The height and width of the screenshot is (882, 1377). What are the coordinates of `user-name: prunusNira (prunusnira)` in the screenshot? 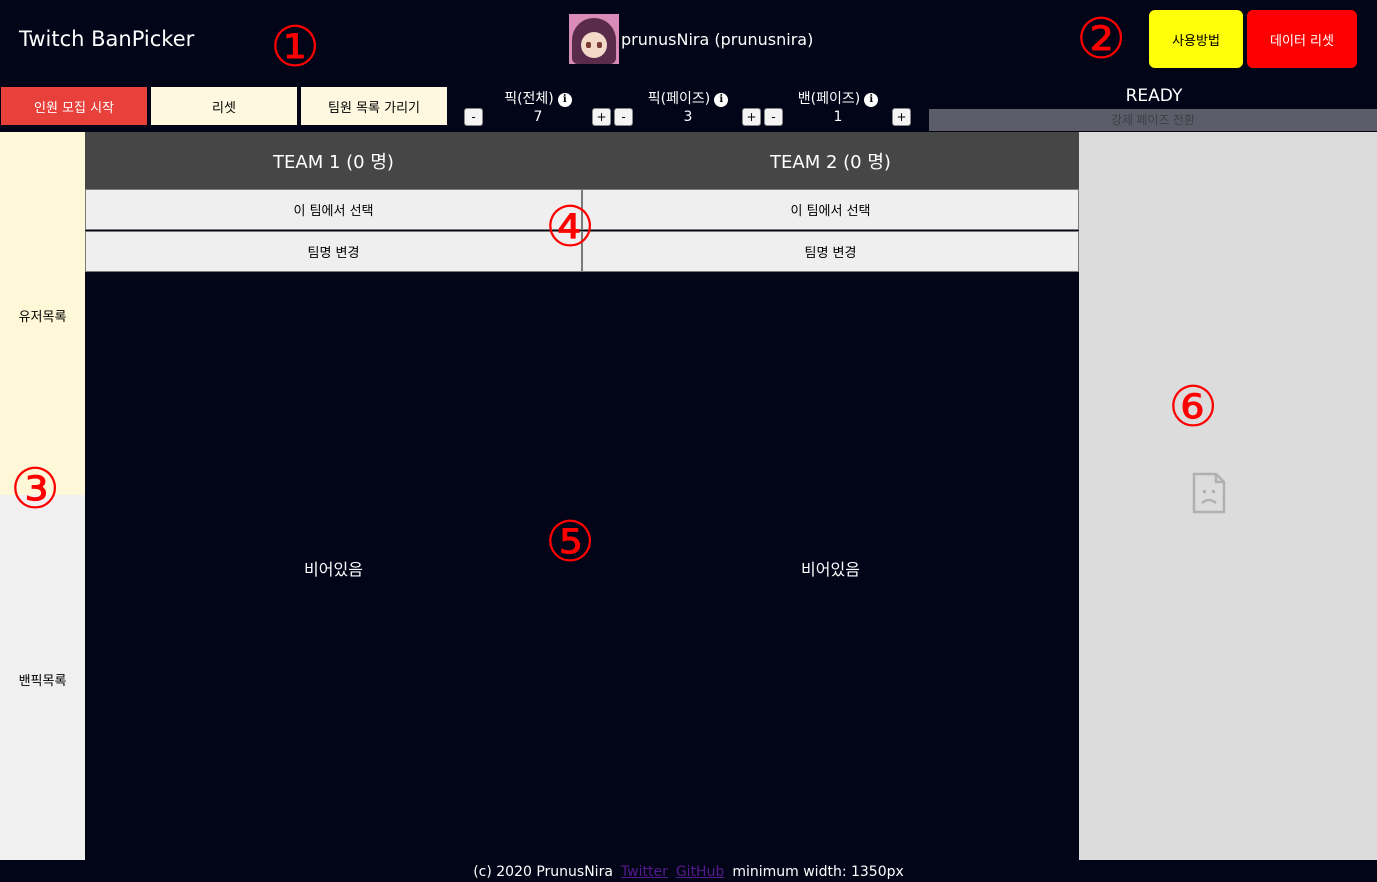 It's located at (717, 39).